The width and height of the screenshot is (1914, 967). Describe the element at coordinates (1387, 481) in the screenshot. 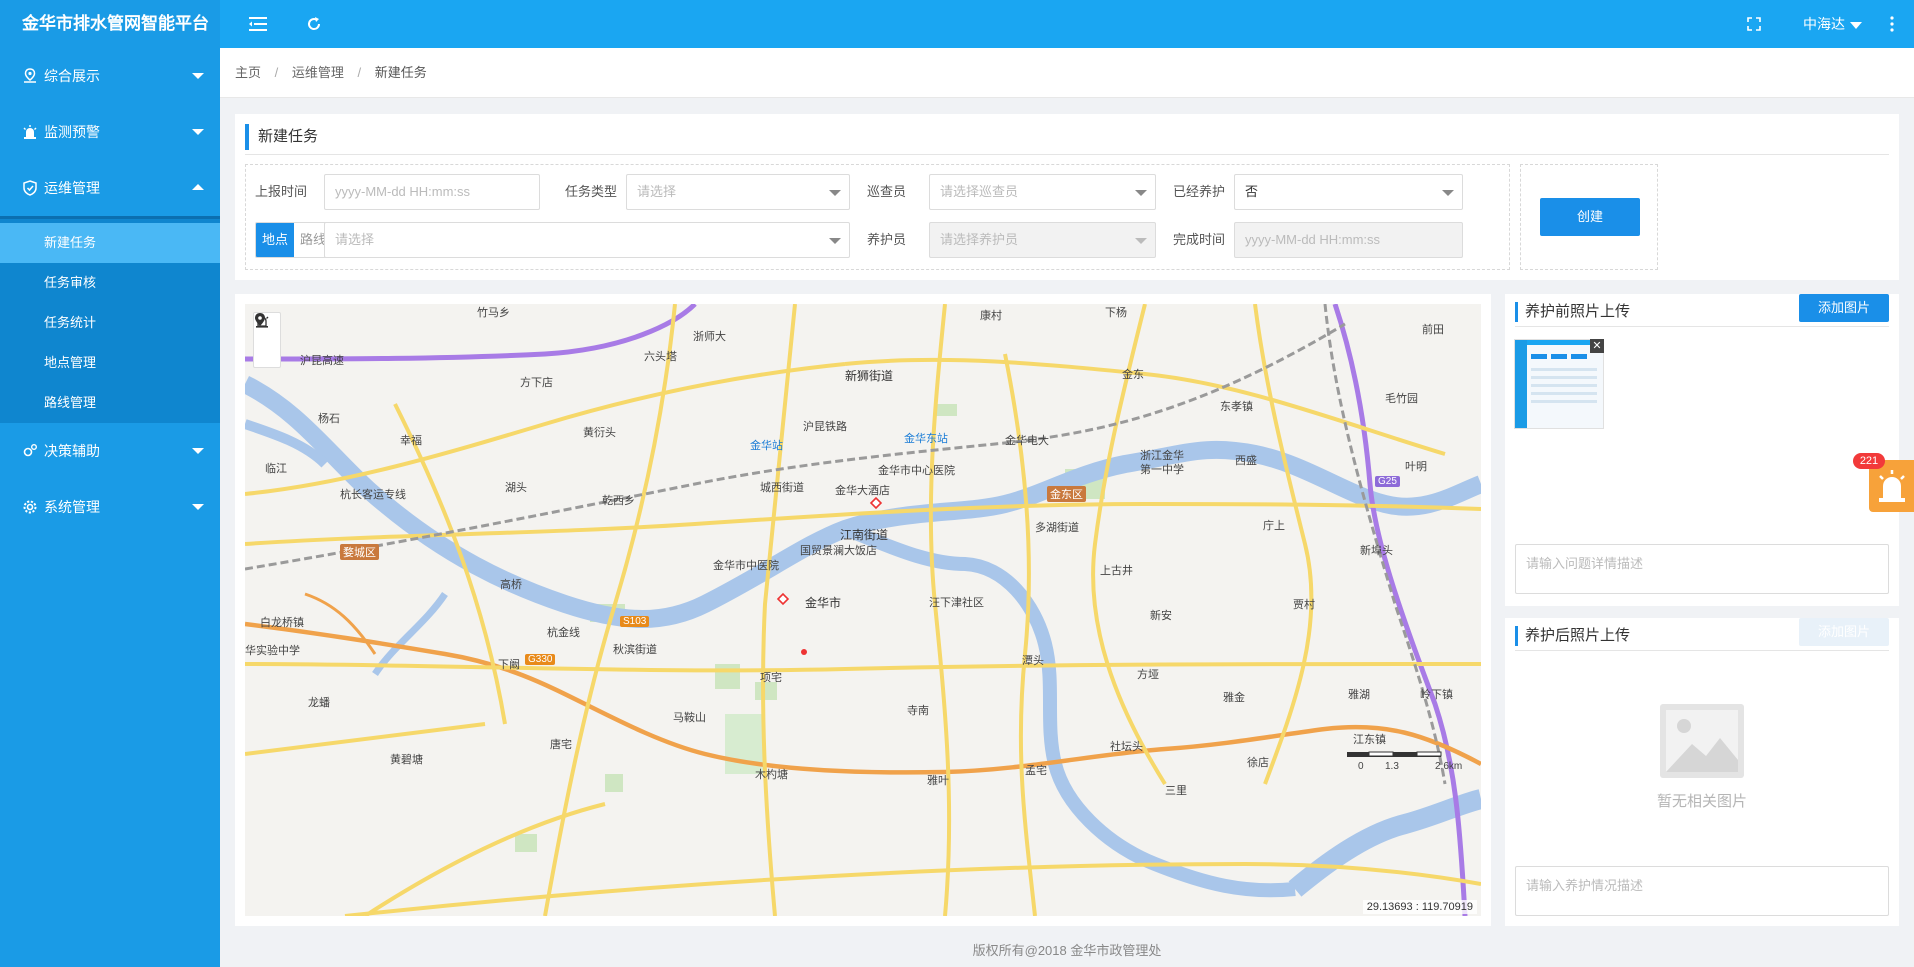

I see `highway-badge: G25` at that location.